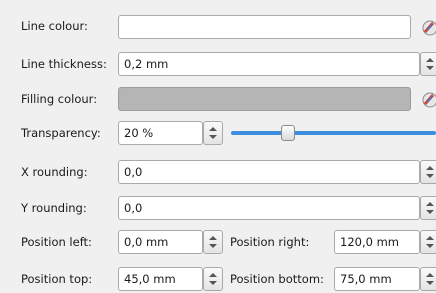 The width and height of the screenshot is (436, 293). Describe the element at coordinates (270, 242) in the screenshot. I see `position-right-label: Position right:` at that location.